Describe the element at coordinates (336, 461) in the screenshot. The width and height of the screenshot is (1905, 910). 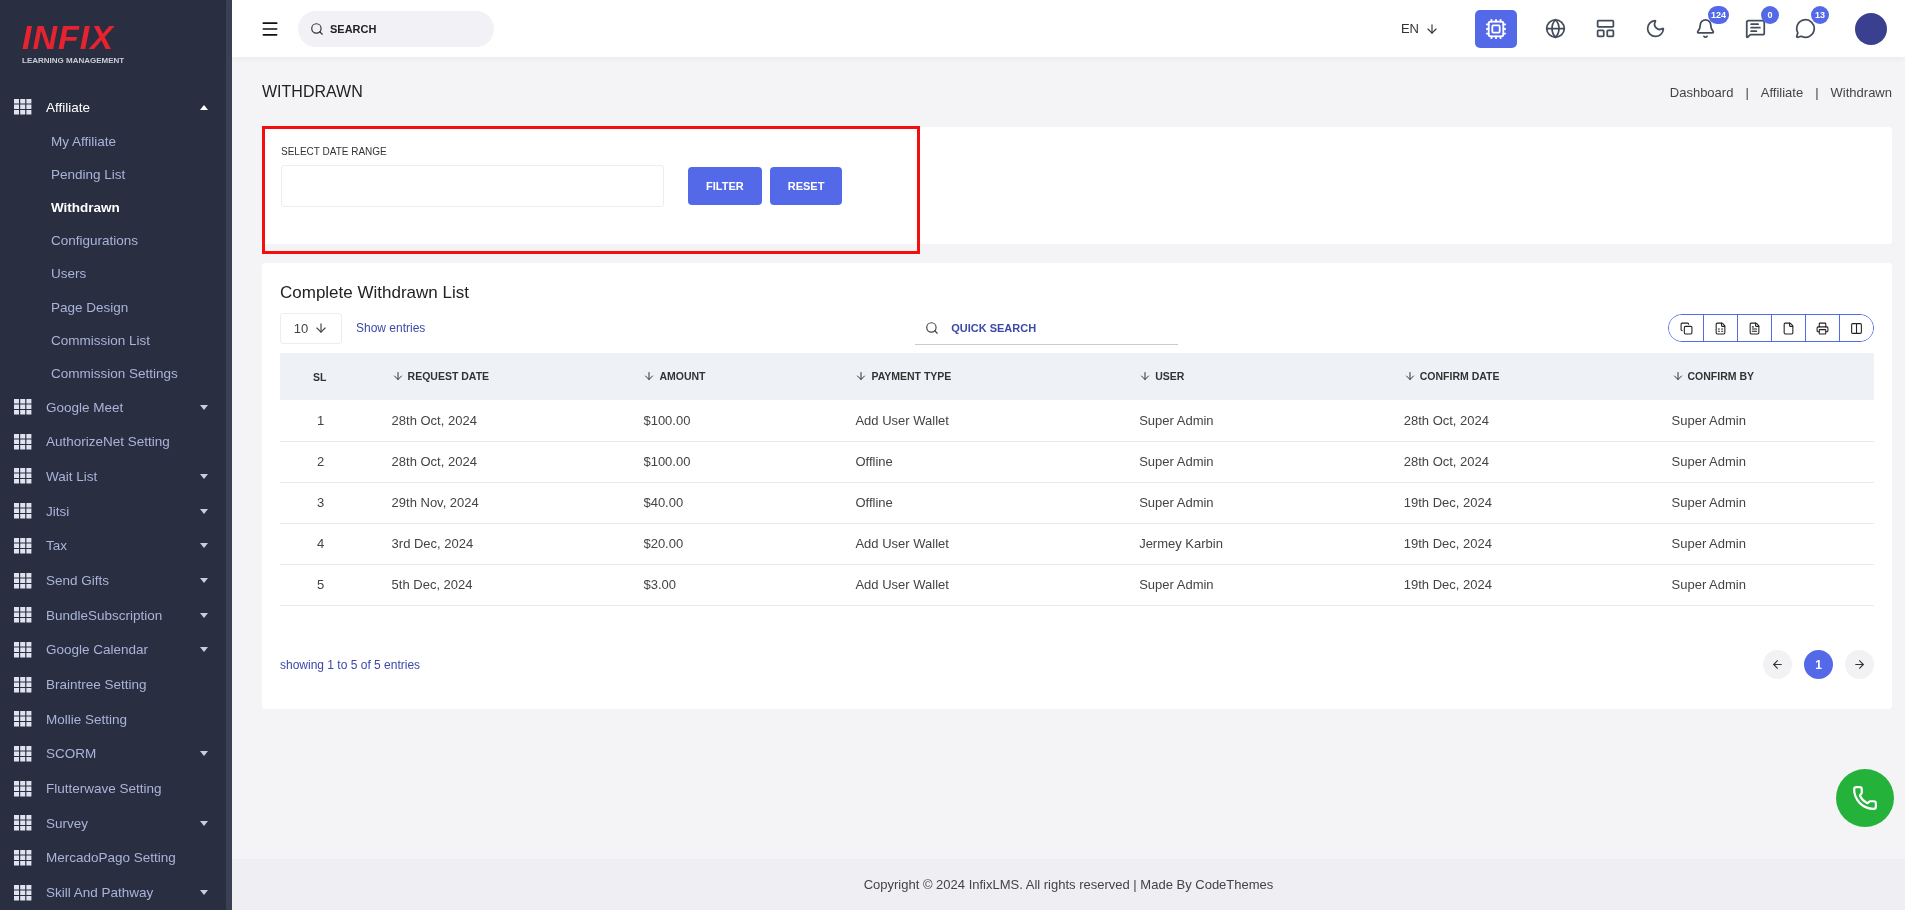
I see `table-cell: 2` at that location.